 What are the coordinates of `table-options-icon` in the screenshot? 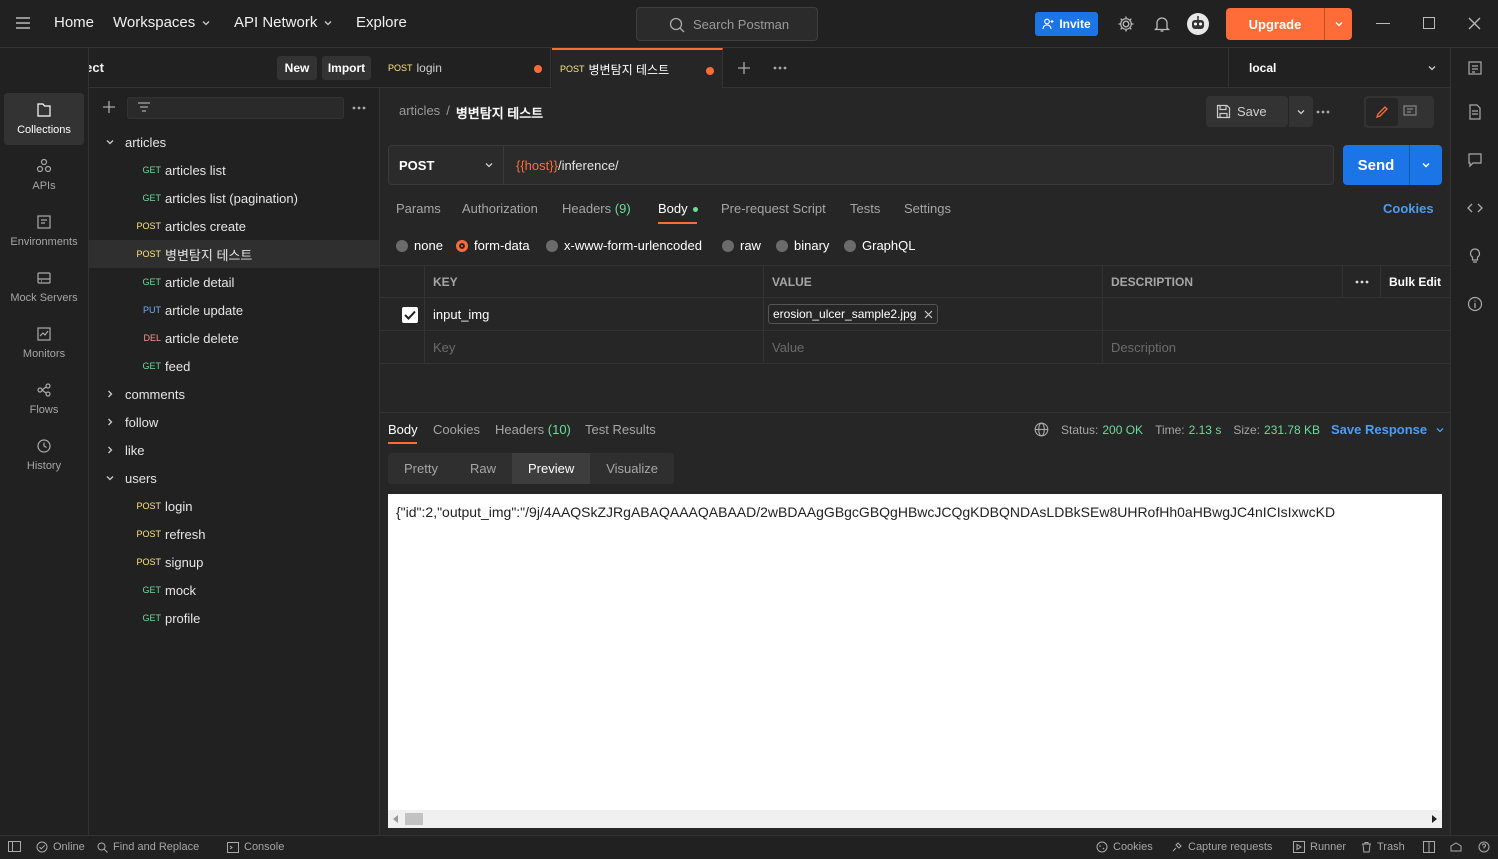 It's located at (1361, 281).